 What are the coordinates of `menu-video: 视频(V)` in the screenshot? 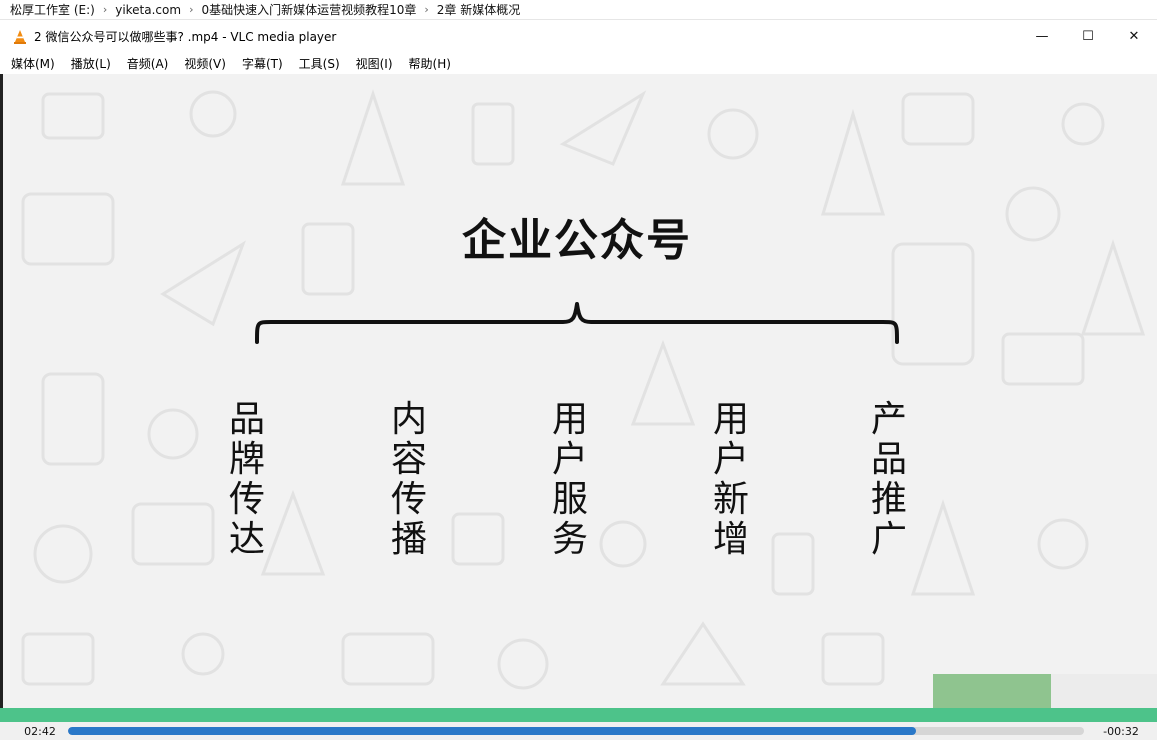 It's located at (205, 63).